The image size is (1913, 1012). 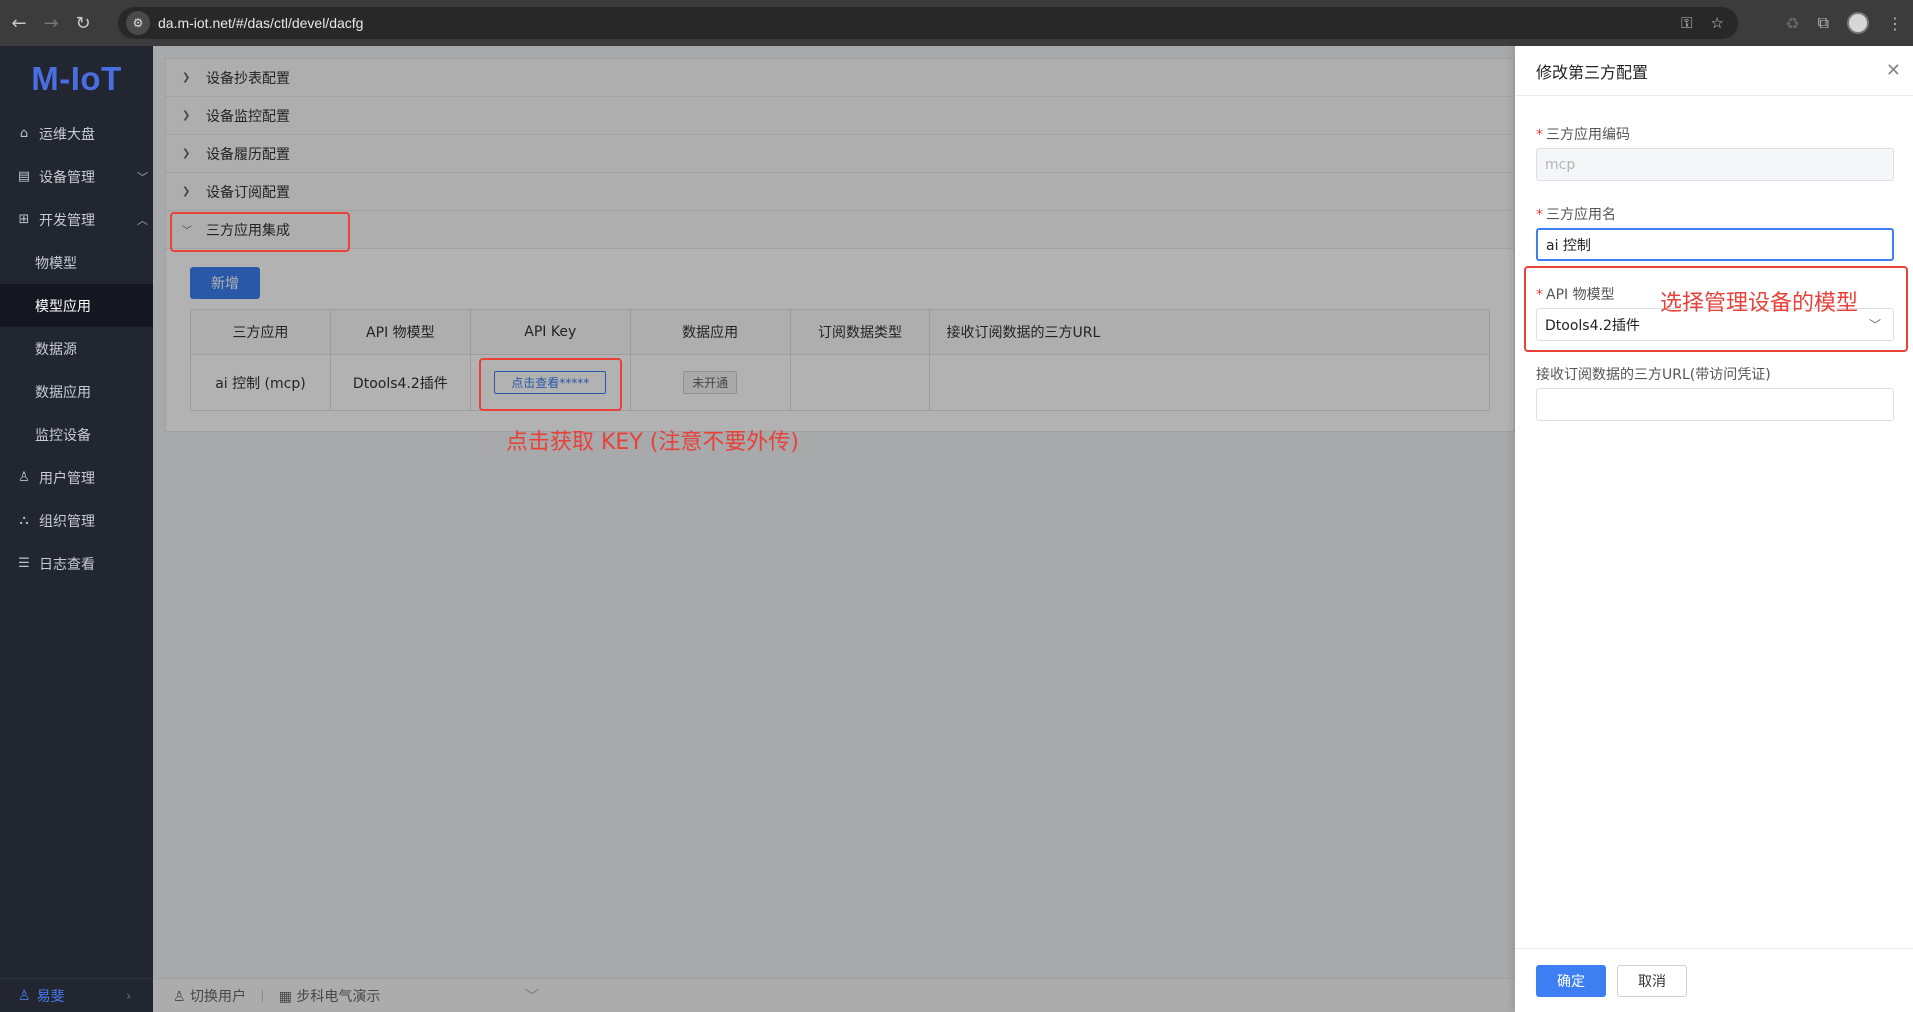 I want to click on sidebar-item-dev-management: ⊞ 开发管理 ︿, so click(x=76, y=219).